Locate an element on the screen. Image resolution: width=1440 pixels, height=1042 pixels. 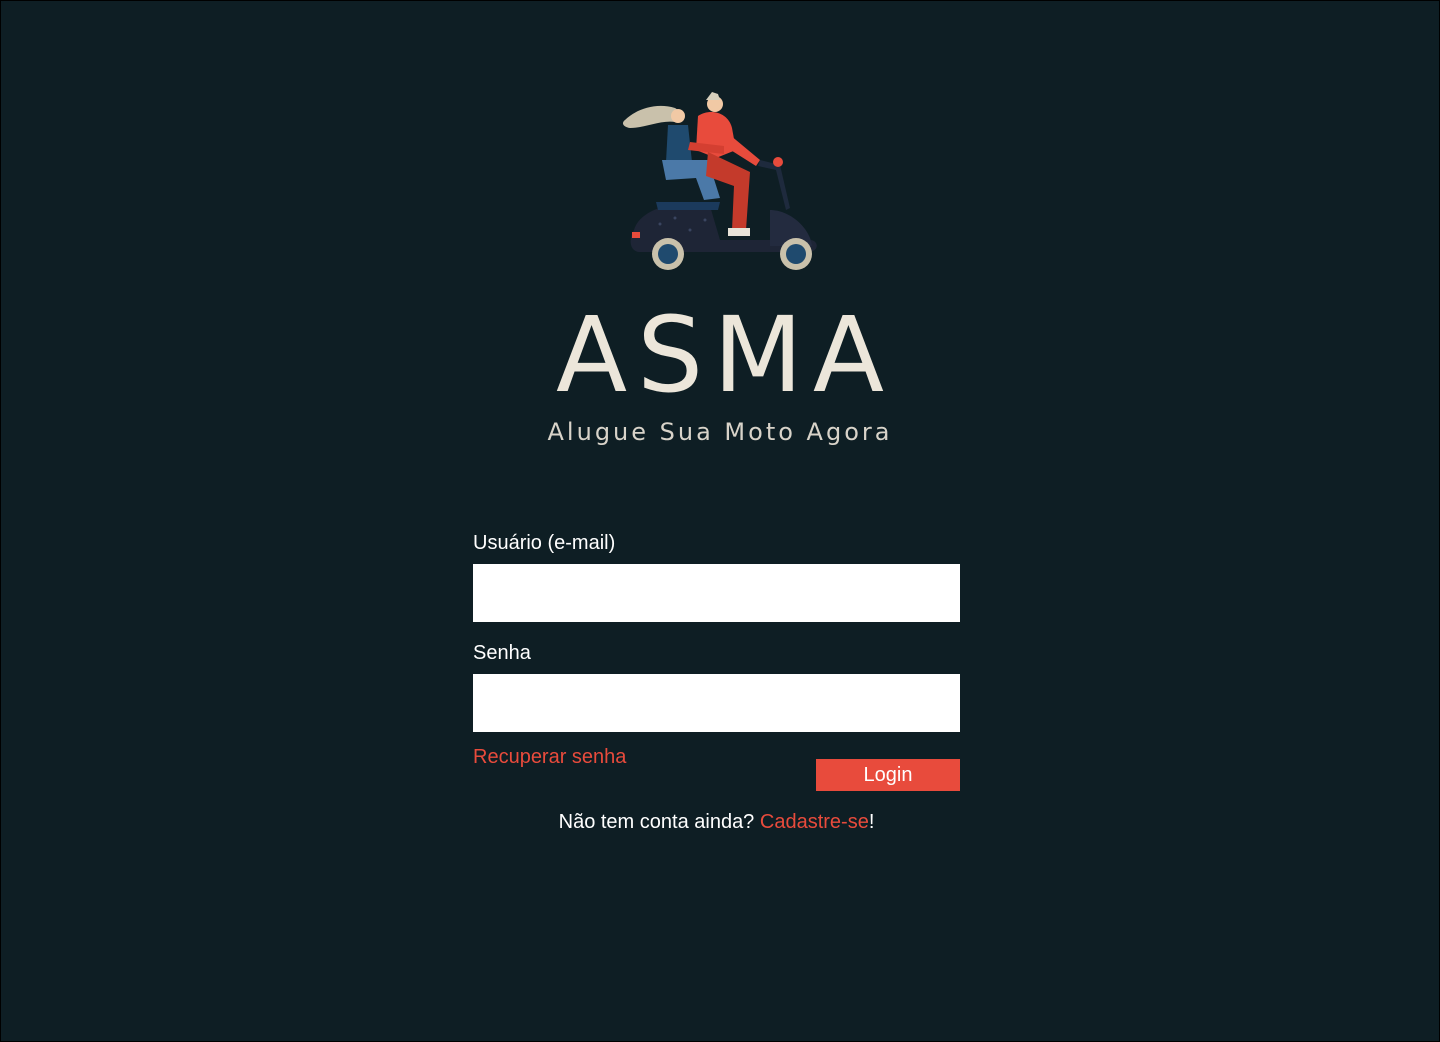
password-field is located at coordinates (716, 703).